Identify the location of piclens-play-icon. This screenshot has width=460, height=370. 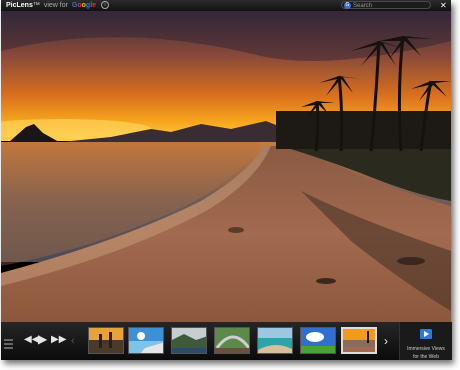
(426, 334).